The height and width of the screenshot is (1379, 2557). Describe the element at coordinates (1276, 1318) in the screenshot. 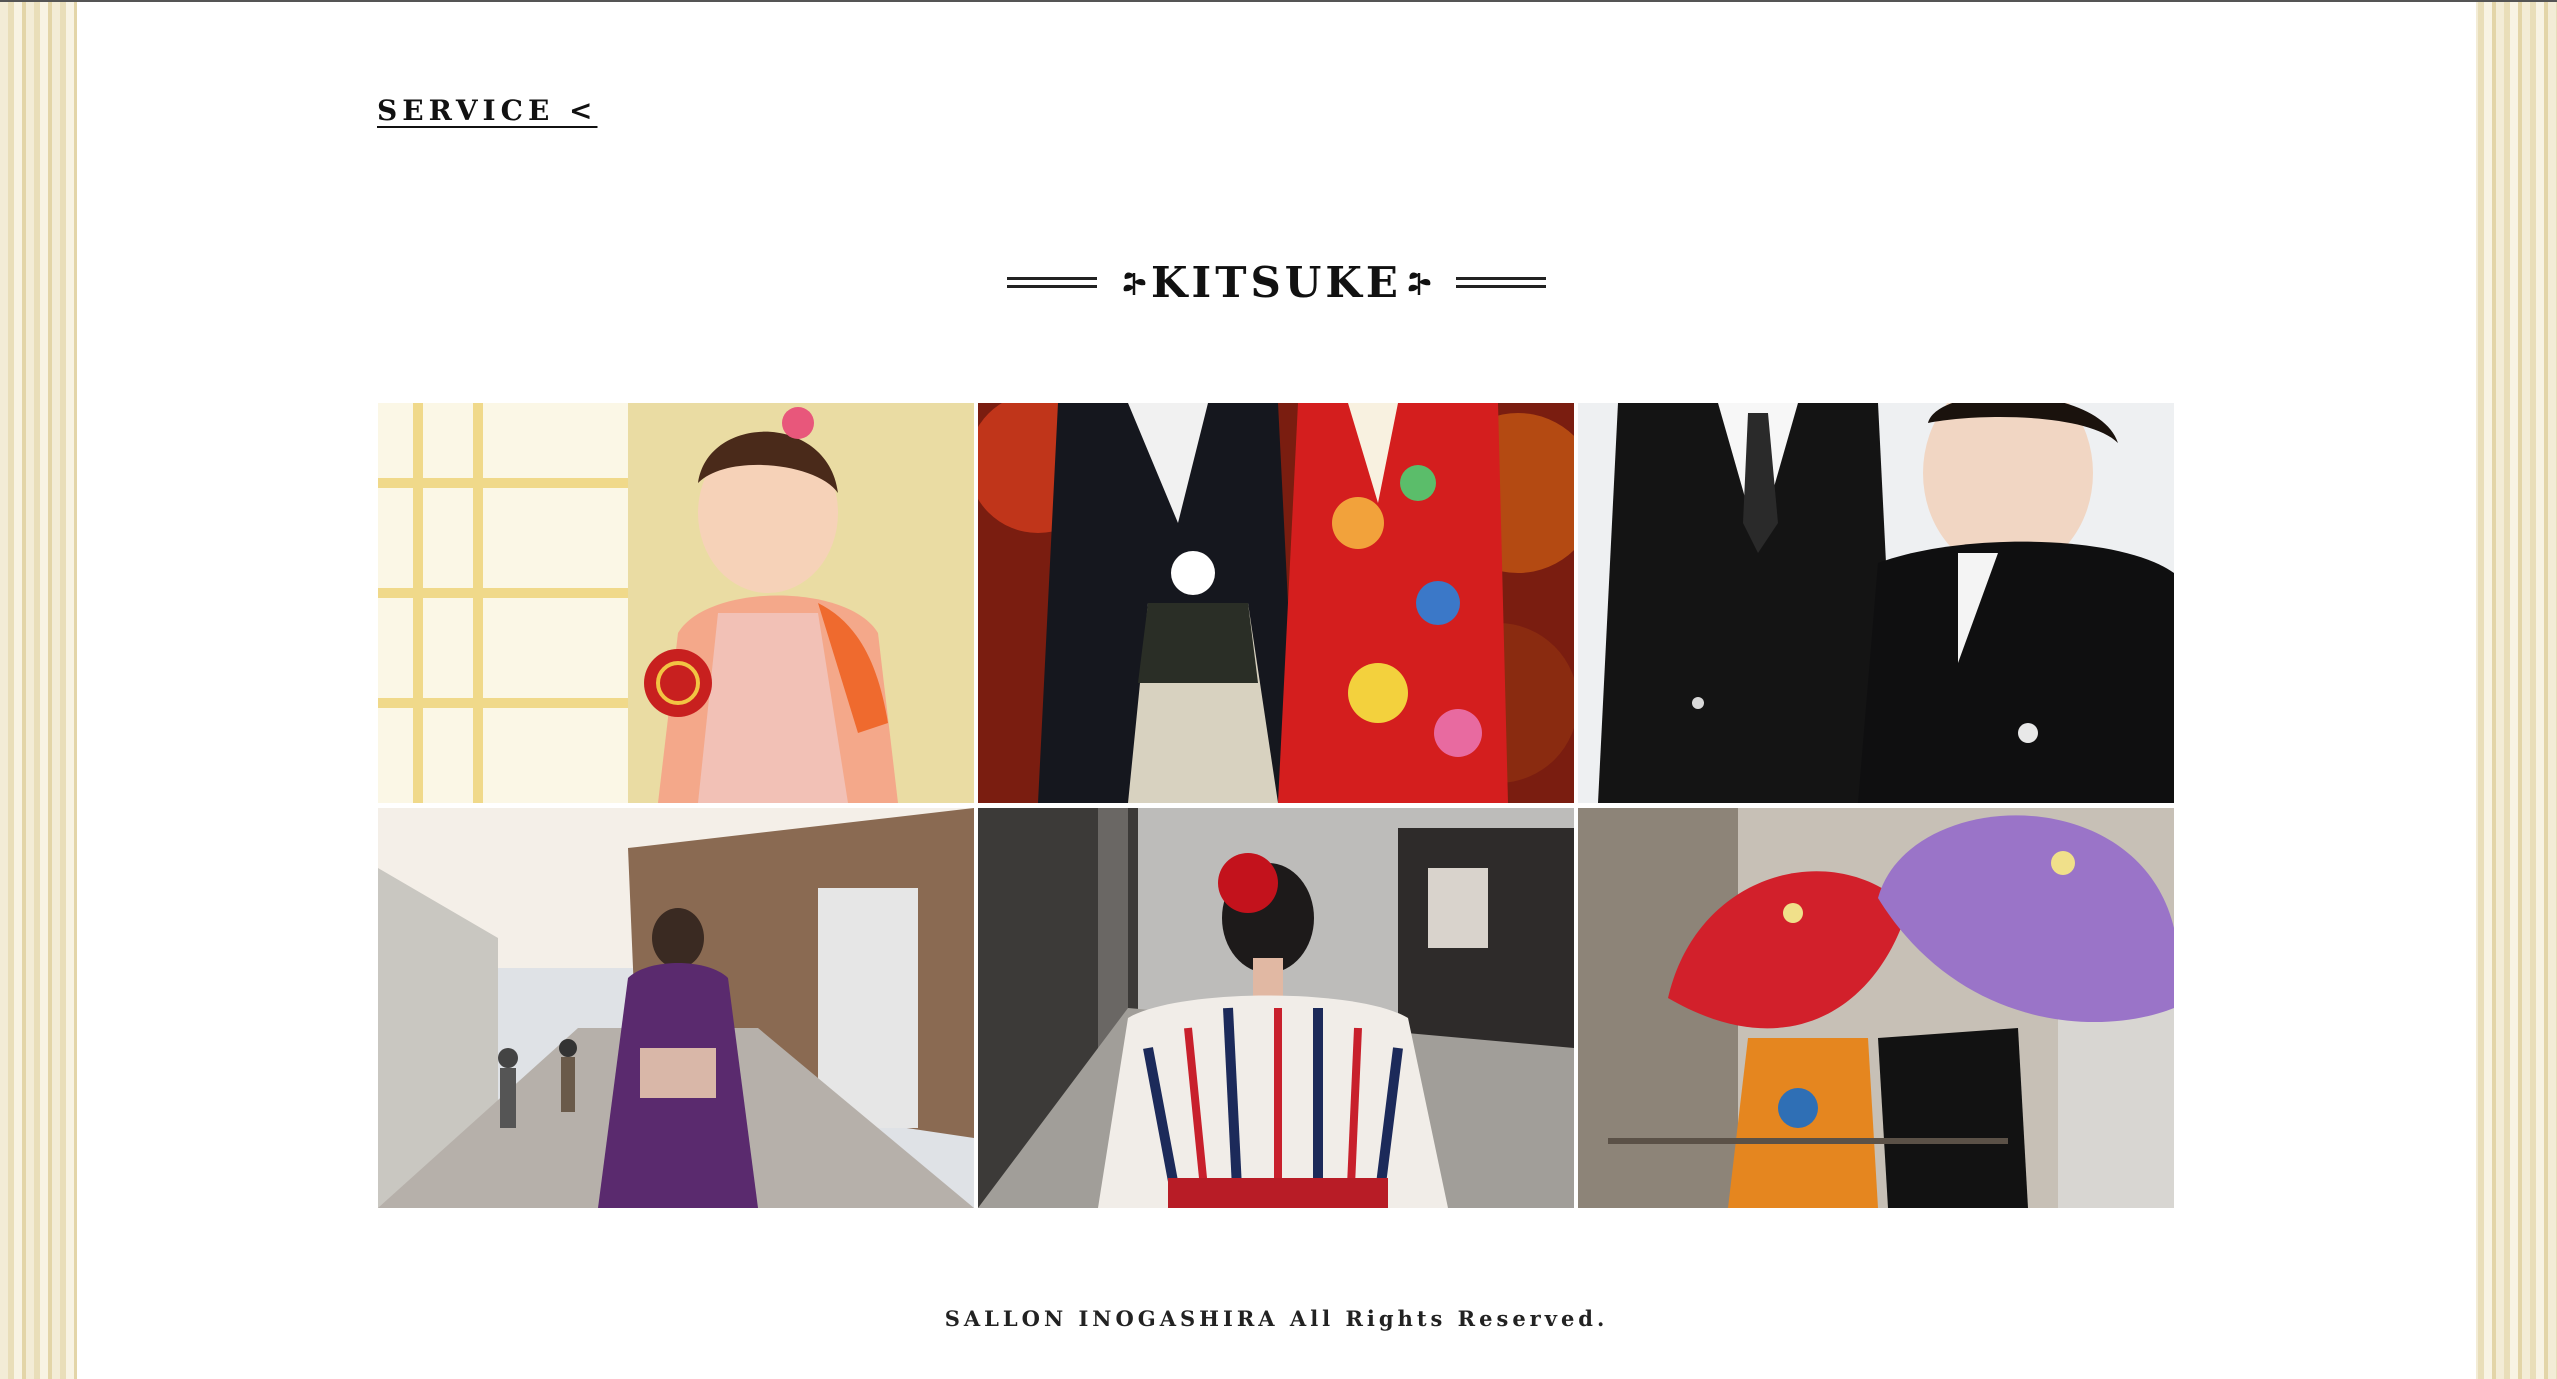

I see `footer-copyright: SALLON INOGASHIRA All Rights Reserved.` at that location.